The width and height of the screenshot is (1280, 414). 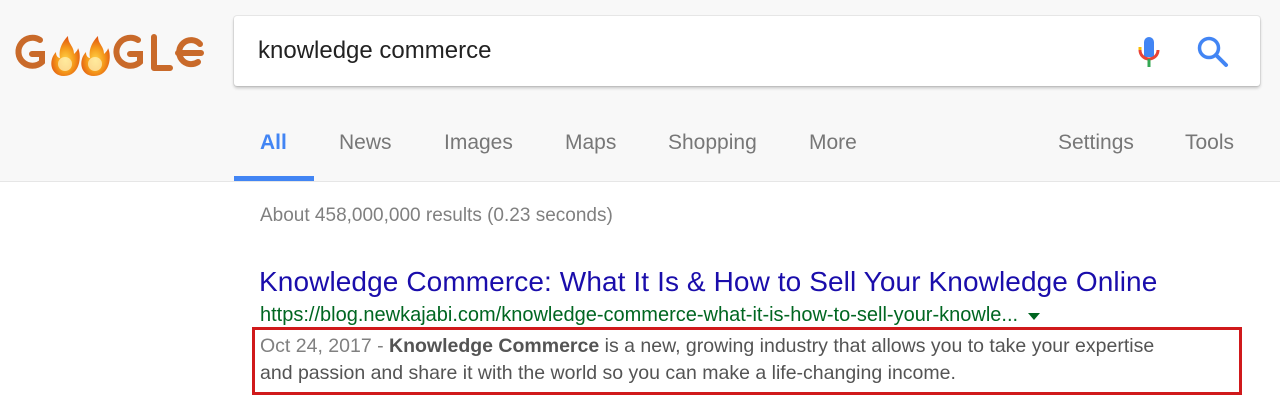 What do you see at coordinates (273, 143) in the screenshot?
I see `tab-all: All` at bounding box center [273, 143].